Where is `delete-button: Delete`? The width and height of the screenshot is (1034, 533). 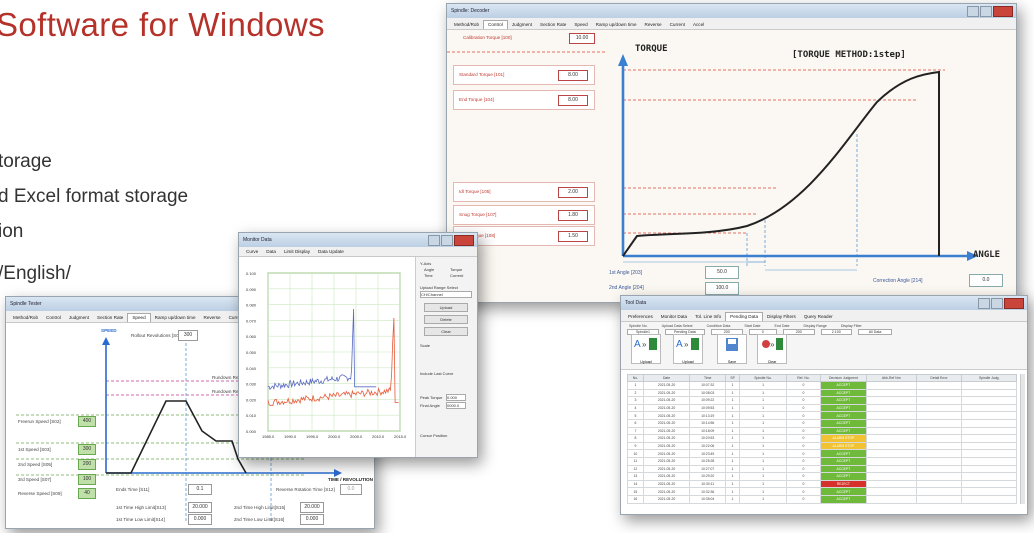 delete-button: Delete is located at coordinates (446, 319).